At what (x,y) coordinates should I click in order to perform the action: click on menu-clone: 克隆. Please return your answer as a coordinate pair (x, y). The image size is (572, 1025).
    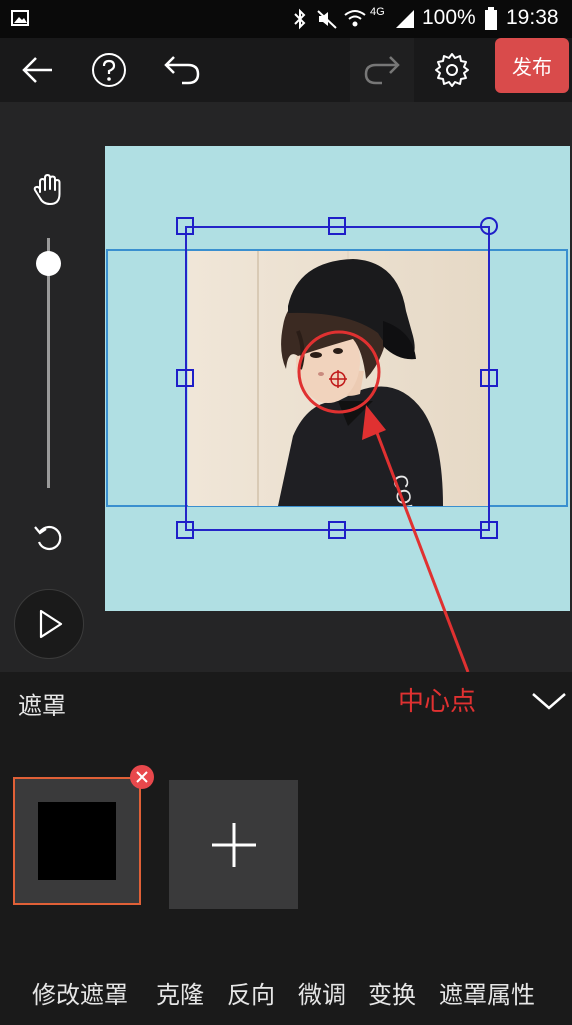
    Looking at the image, I should click on (180, 992).